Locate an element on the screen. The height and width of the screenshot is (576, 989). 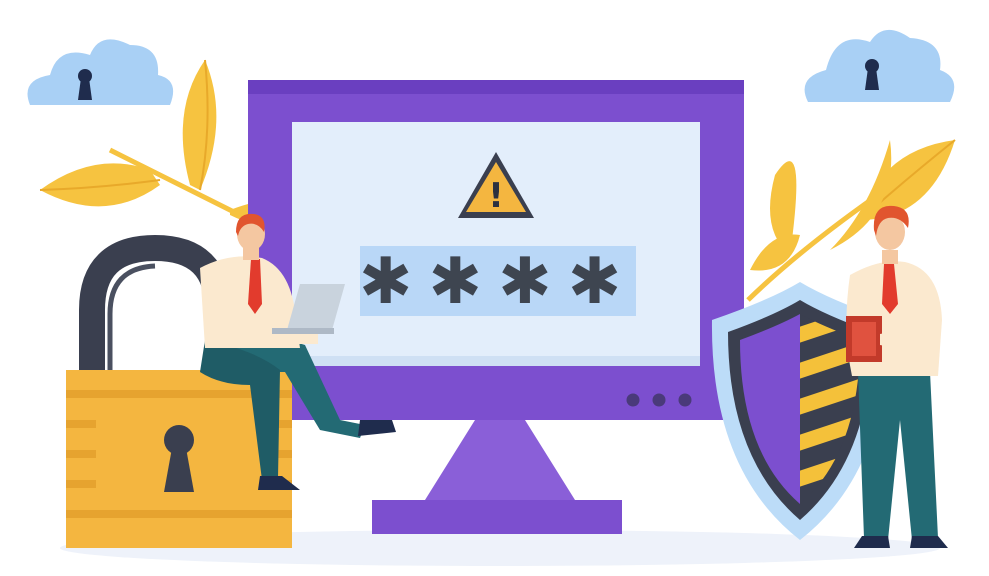
warning-symbol: ! is located at coordinates (496, 196).